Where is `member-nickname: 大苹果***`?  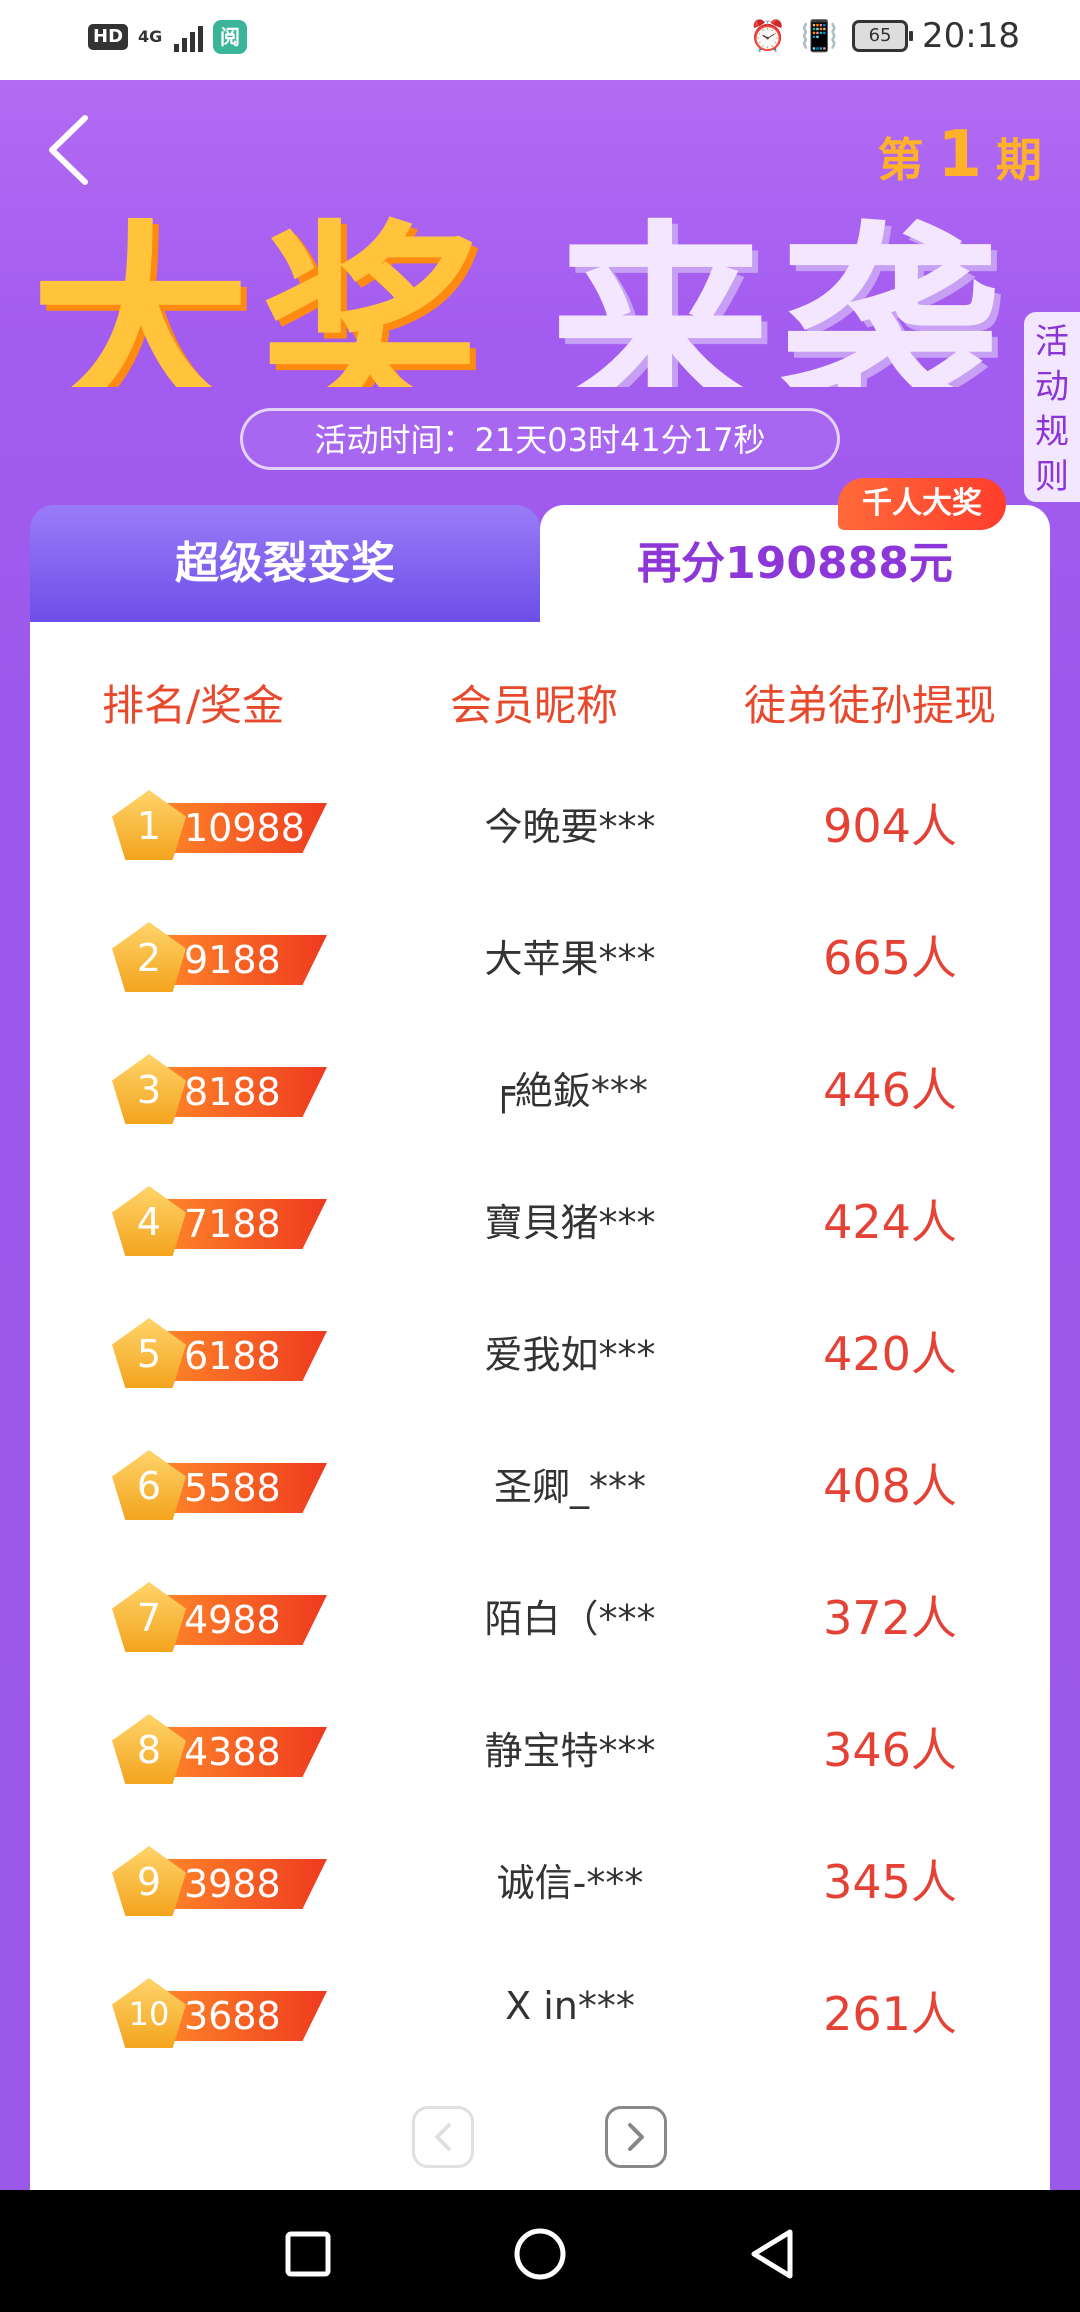
member-nickname: 大苹果*** is located at coordinates (570, 959).